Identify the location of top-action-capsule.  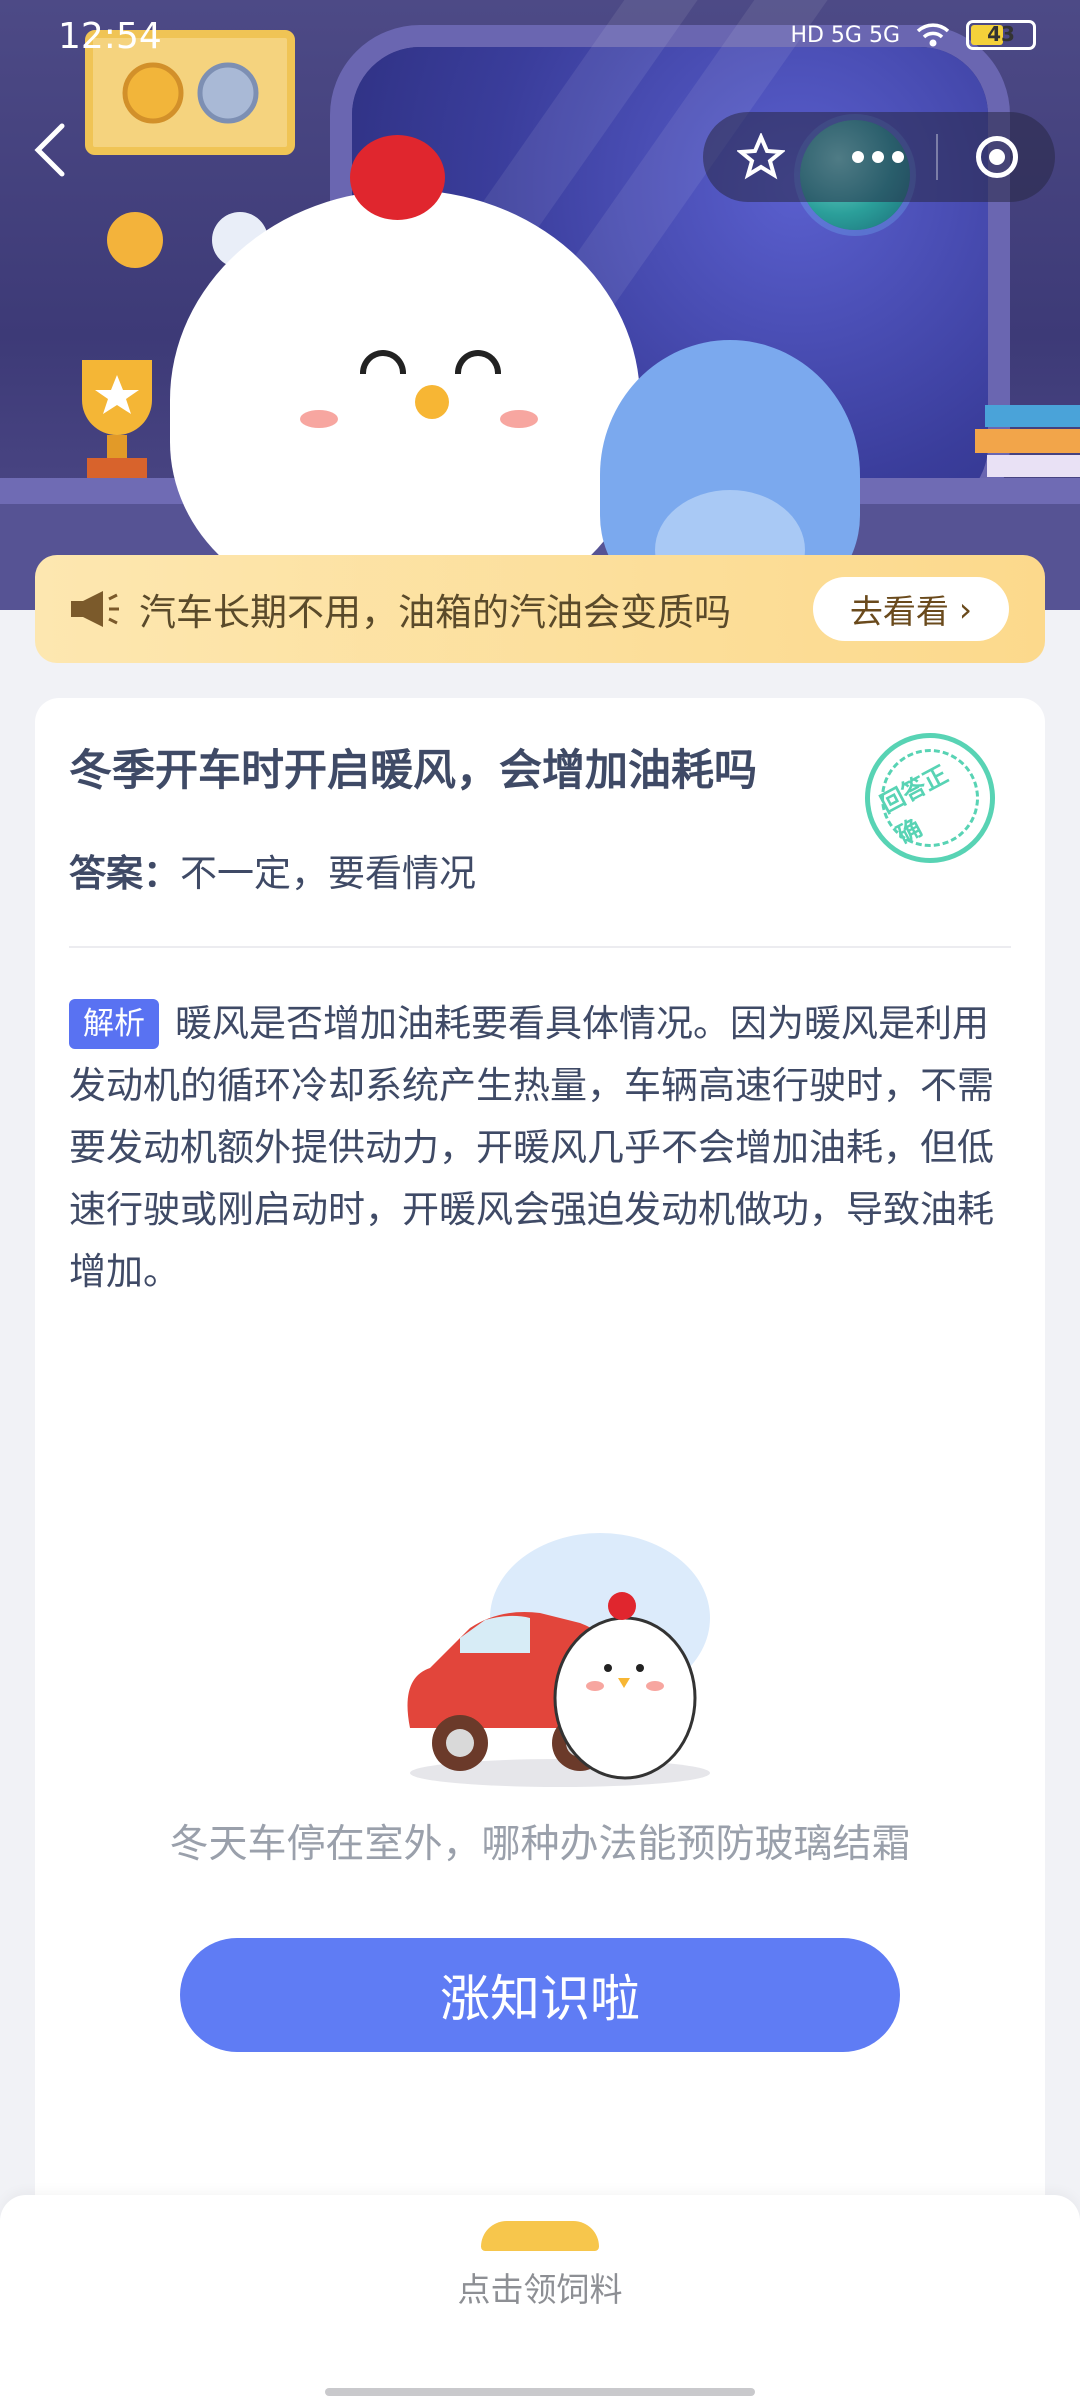
(879, 157).